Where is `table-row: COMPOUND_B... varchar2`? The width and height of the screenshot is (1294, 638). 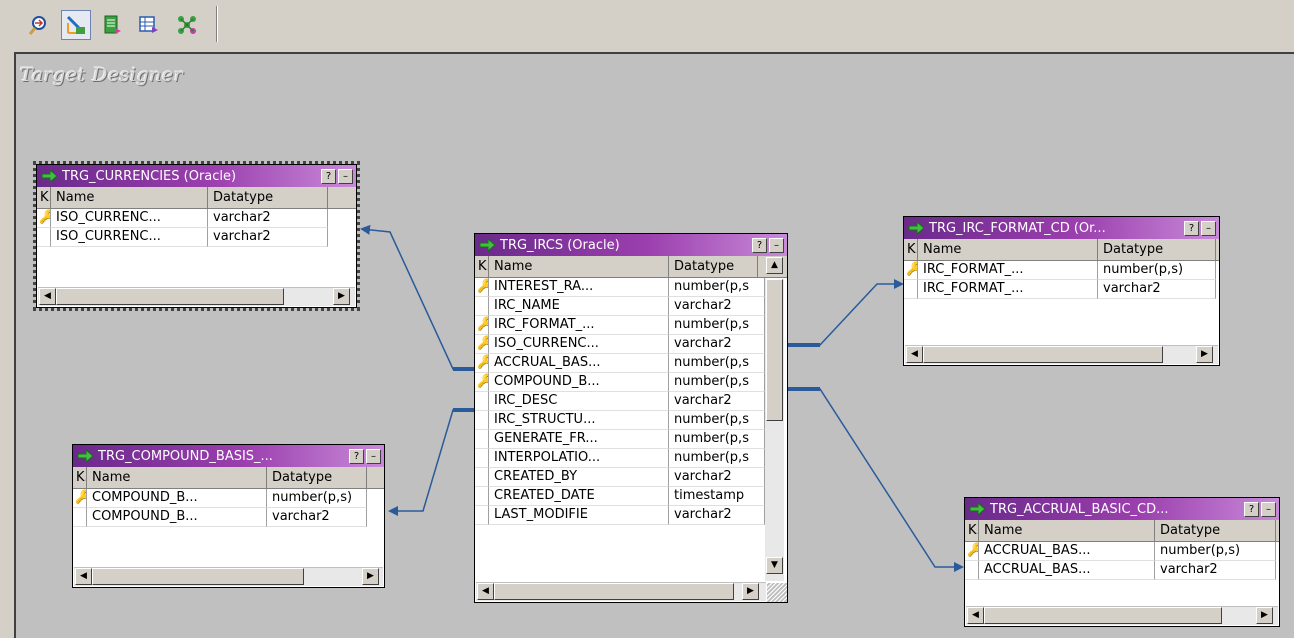 table-row: COMPOUND_B... varchar2 is located at coordinates (228, 517).